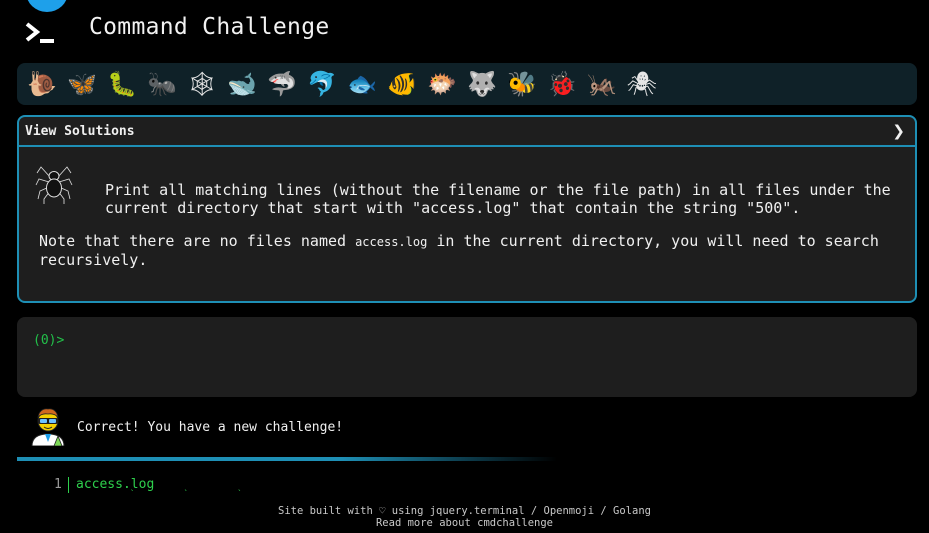  Describe the element at coordinates (467, 357) in the screenshot. I see `terminal-input: (0)>` at that location.